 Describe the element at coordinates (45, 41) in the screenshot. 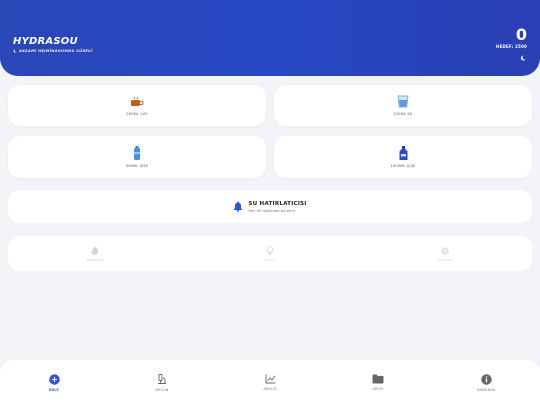

I see `app-title: HYDRASOU` at that location.